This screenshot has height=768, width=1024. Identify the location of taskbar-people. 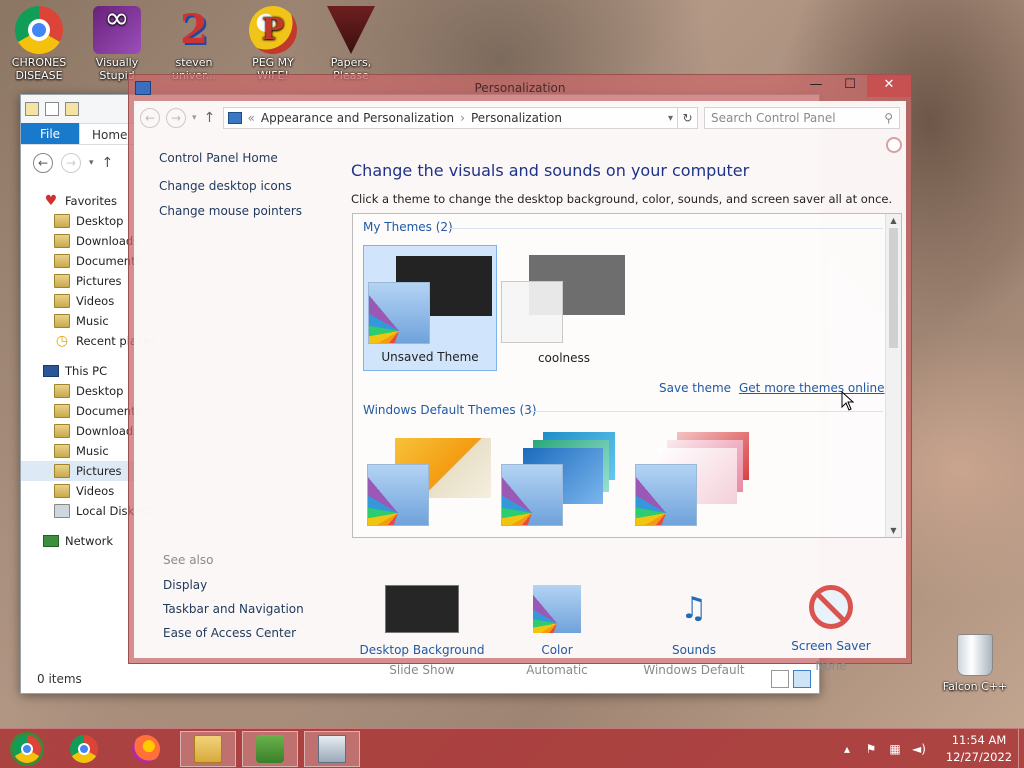
(270, 749).